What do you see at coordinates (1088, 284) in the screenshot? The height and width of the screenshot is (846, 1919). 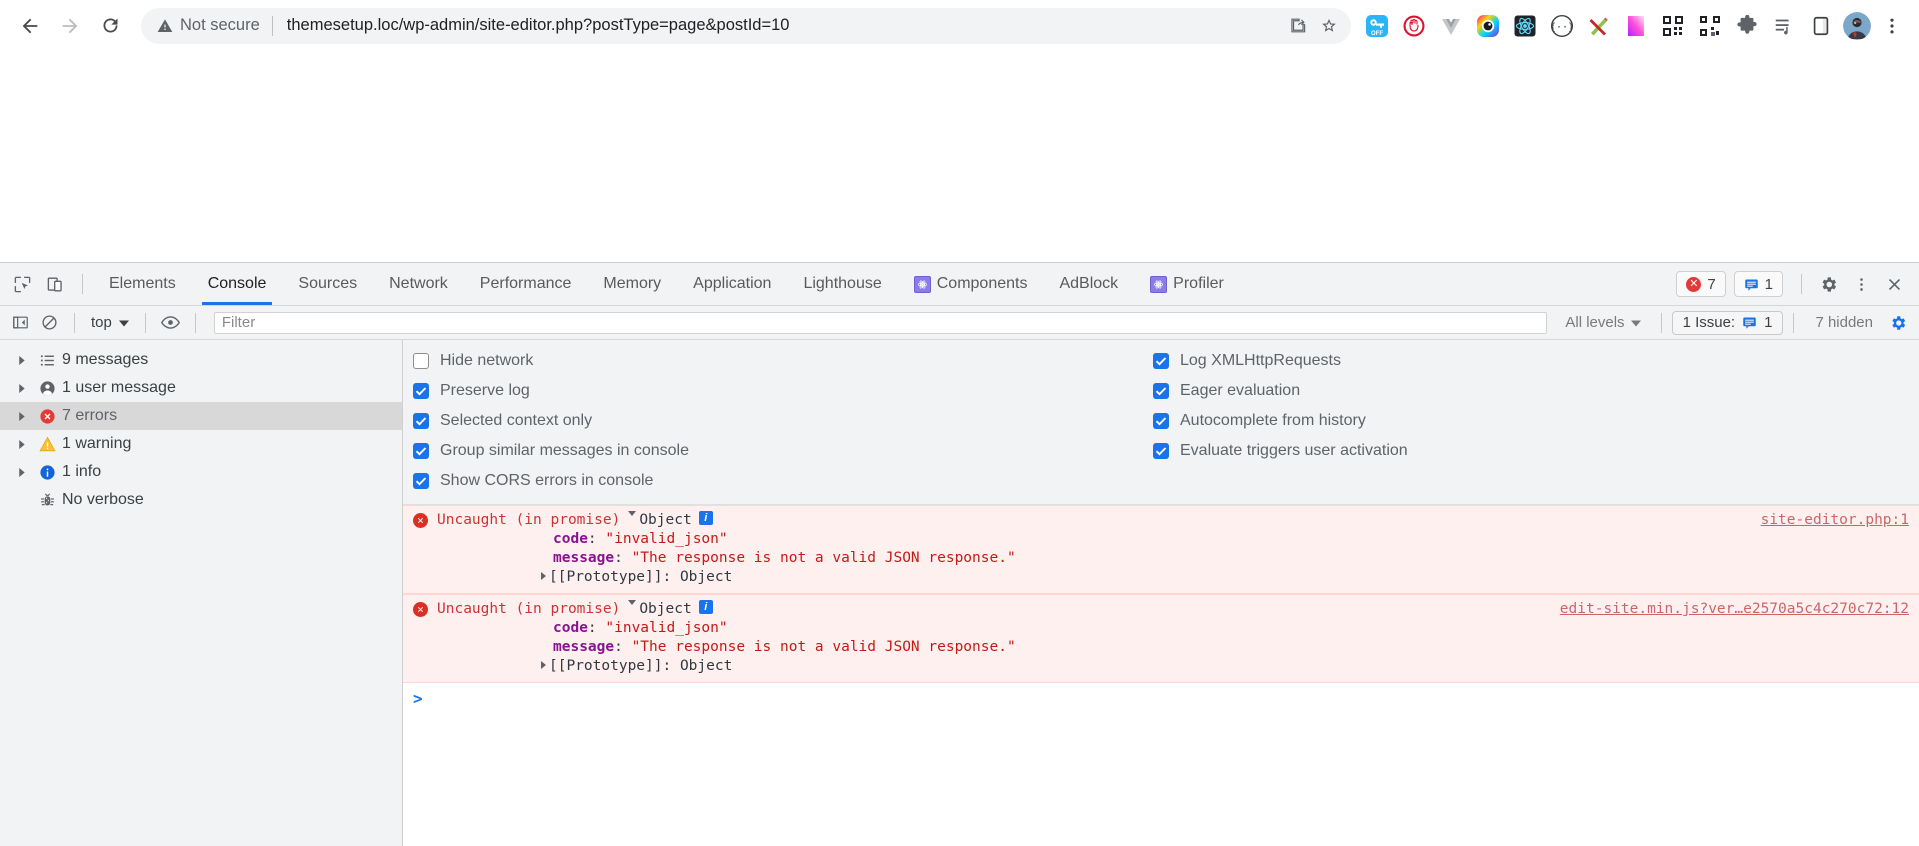 I see `tab-adblock: AdBlock` at bounding box center [1088, 284].